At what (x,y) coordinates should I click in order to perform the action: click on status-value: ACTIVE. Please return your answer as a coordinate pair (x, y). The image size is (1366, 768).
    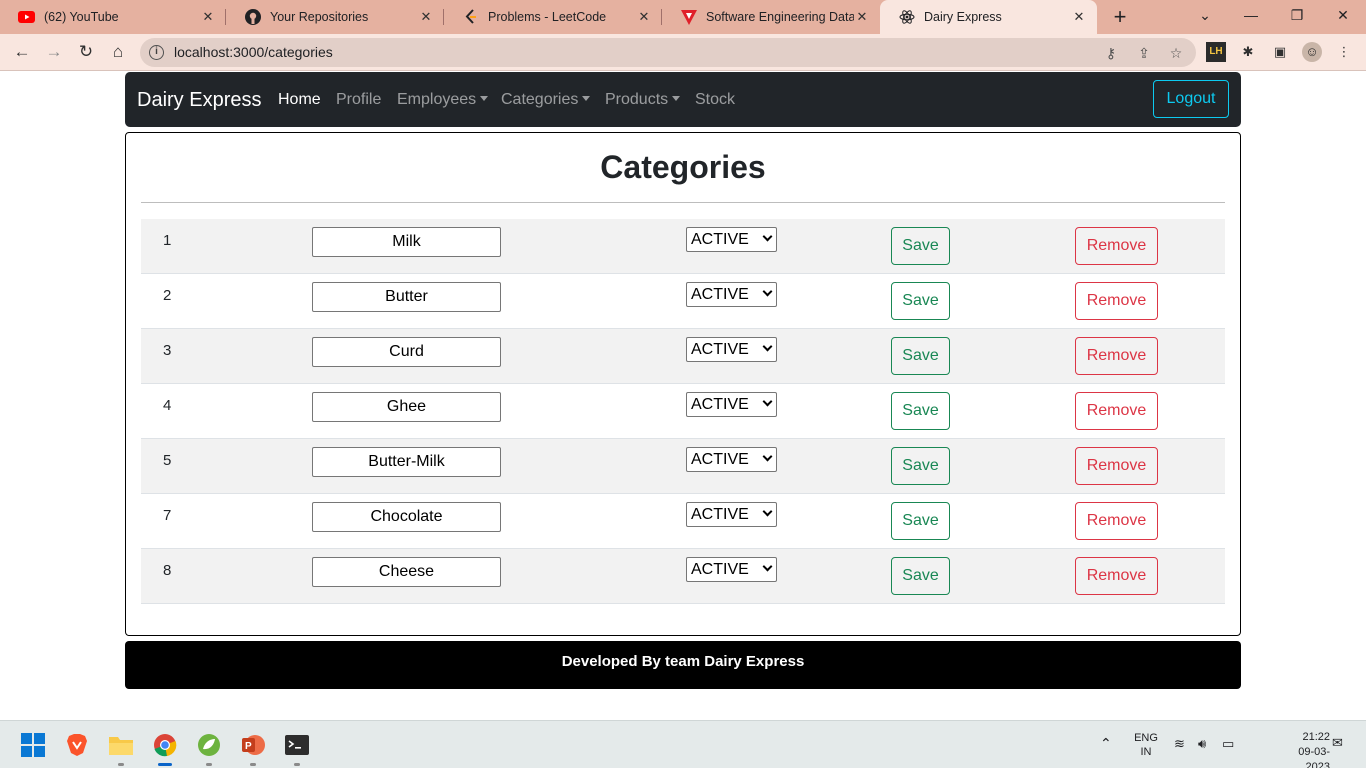
    Looking at the image, I should click on (720, 349).